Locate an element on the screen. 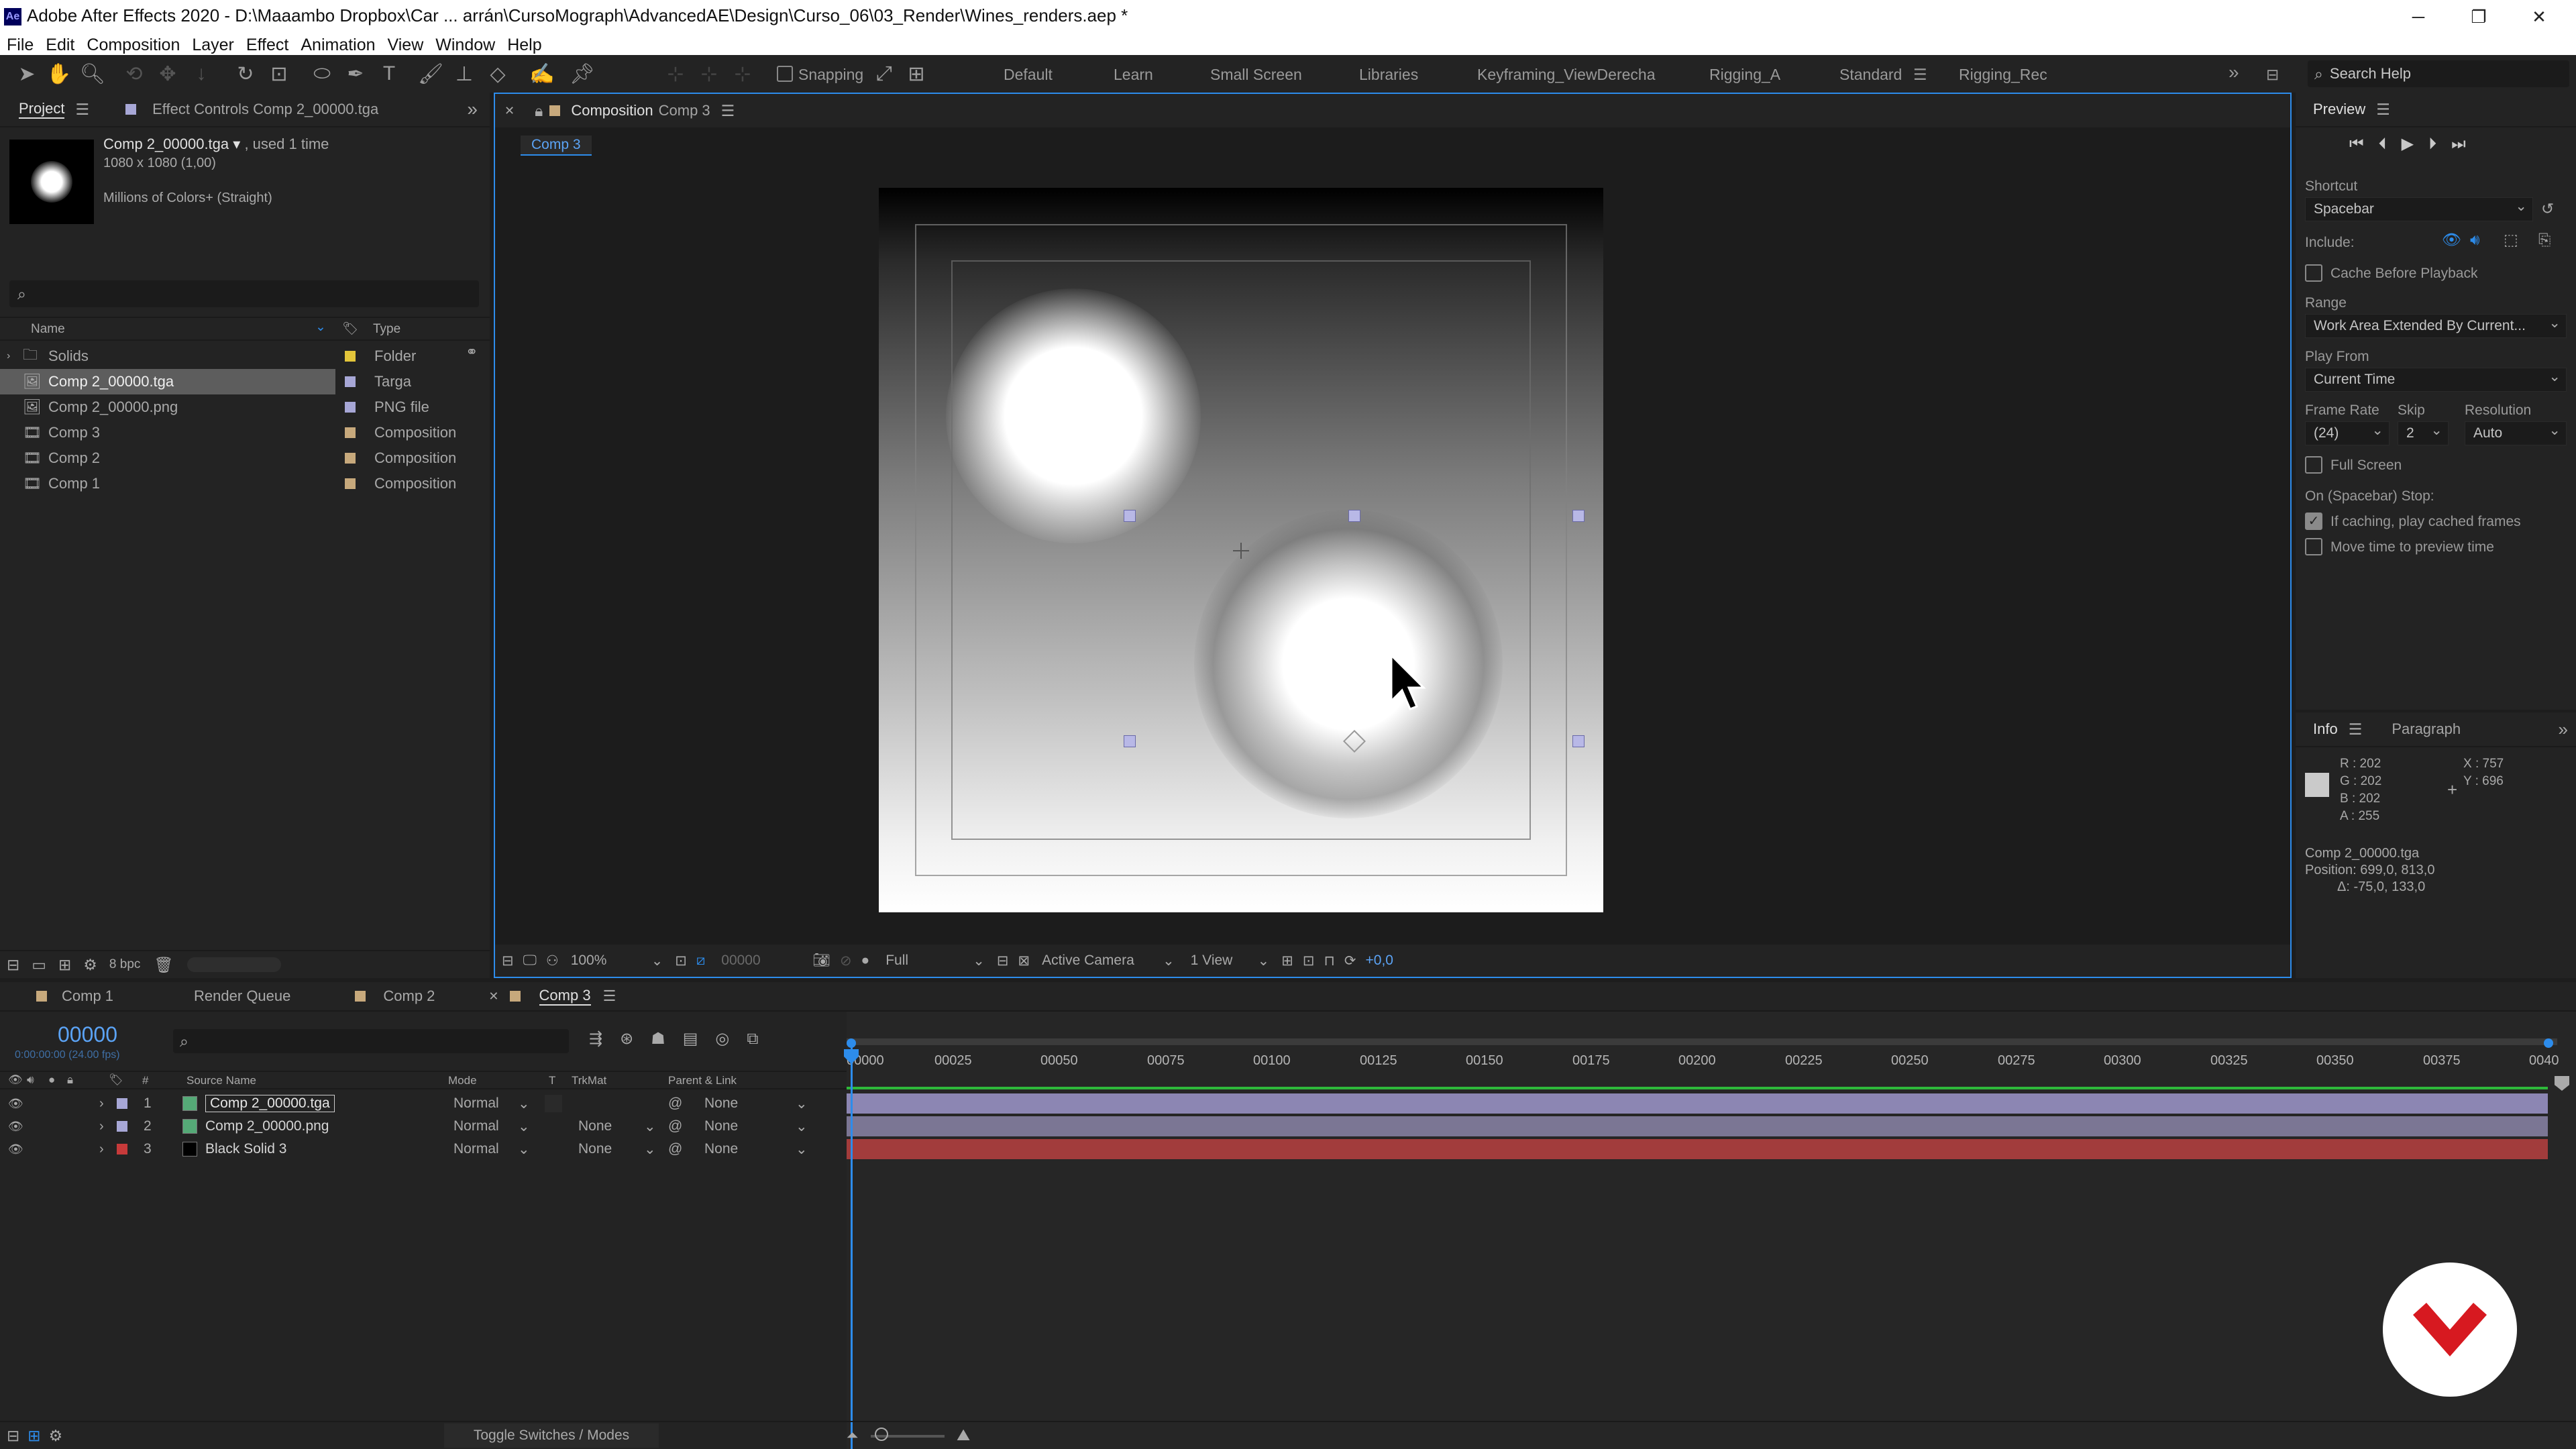 Image resolution: width=2576 pixels, height=1449 pixels. draft-3d-icon: ⊡ is located at coordinates (1309, 961).